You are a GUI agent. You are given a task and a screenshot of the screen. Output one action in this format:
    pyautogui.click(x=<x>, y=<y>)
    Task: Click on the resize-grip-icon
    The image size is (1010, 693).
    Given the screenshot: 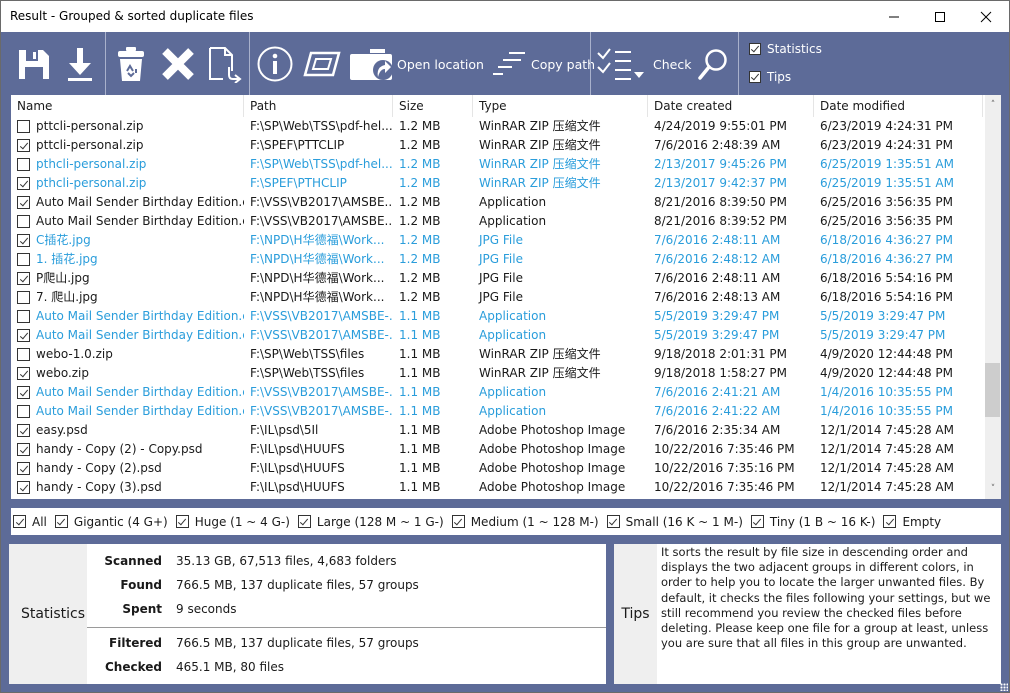 What is the action you would take?
    pyautogui.click(x=1004, y=687)
    